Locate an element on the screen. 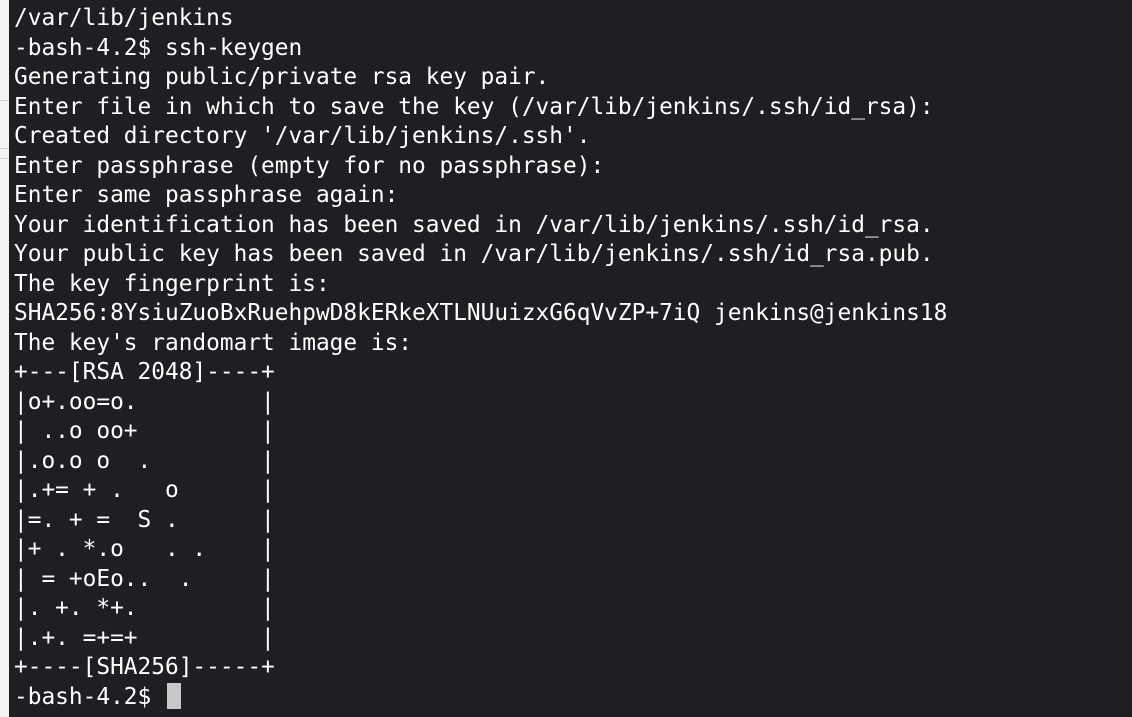 This screenshot has width=1132, height=717. terminal-line: Generating public/private rsa key pair. is located at coordinates (282, 77).